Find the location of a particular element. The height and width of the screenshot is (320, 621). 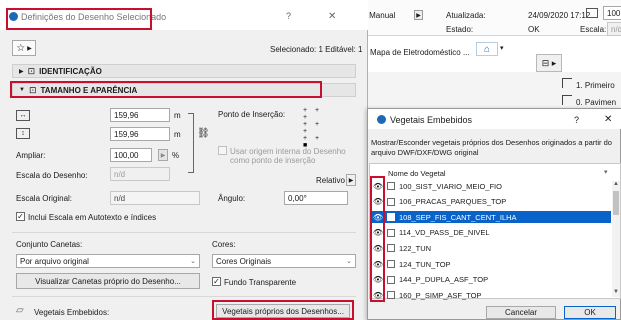

veg-cancel-button: Cancelar is located at coordinates (521, 312).